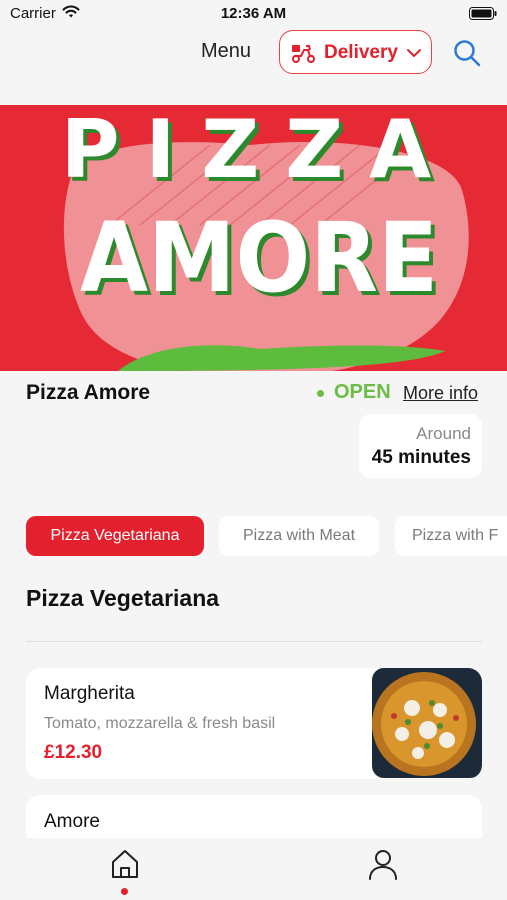 This screenshot has height=900, width=507. What do you see at coordinates (88, 392) in the screenshot?
I see `restaurant-name: Pizza Amore` at bounding box center [88, 392].